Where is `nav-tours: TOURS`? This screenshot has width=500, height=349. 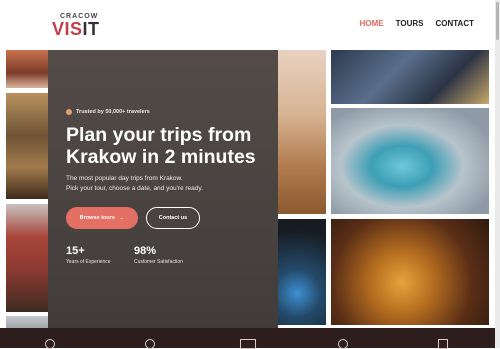 nav-tours: TOURS is located at coordinates (410, 23).